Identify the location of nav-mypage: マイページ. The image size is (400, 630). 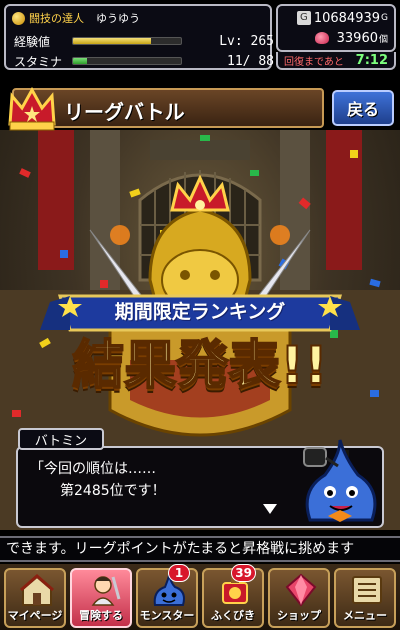
(35, 598).